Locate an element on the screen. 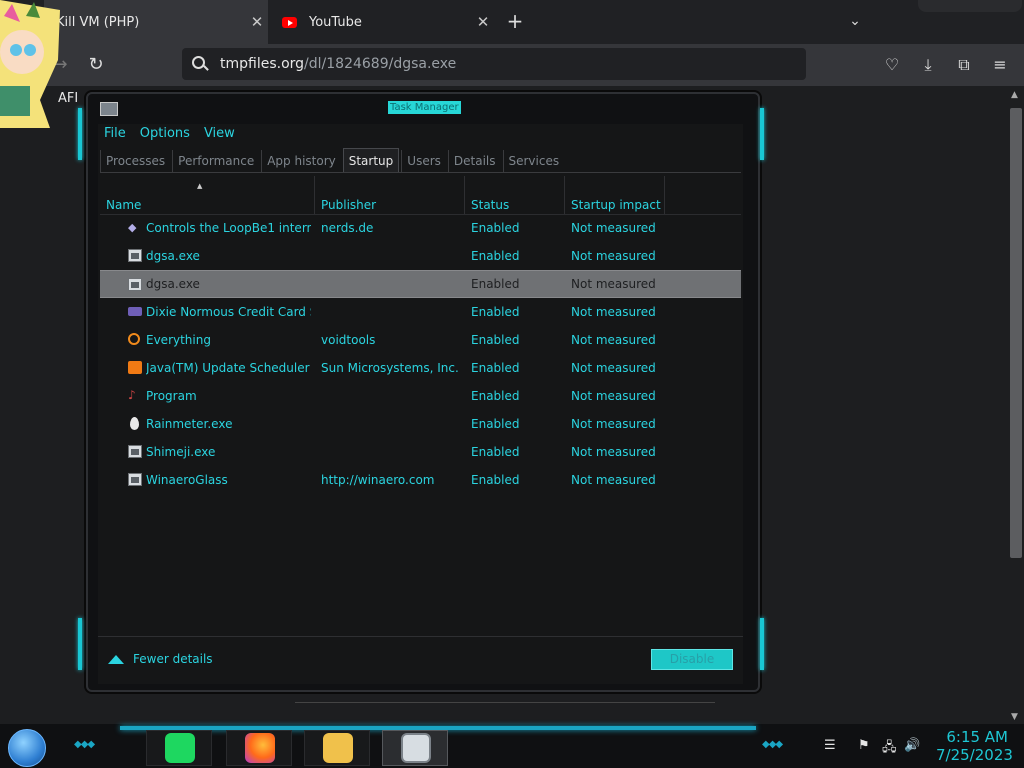 The height and width of the screenshot is (768, 1024). tab-services: Services is located at coordinates (533, 161).